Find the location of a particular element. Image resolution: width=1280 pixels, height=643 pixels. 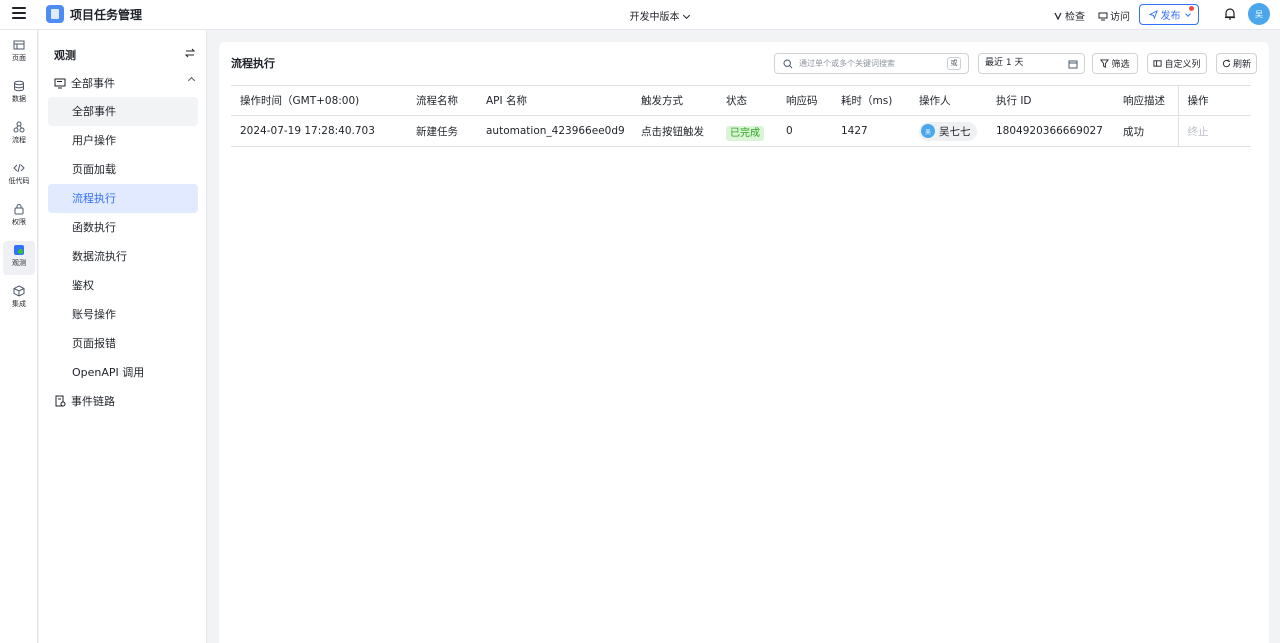

visit-button: 访问 is located at coordinates (1114, 15).